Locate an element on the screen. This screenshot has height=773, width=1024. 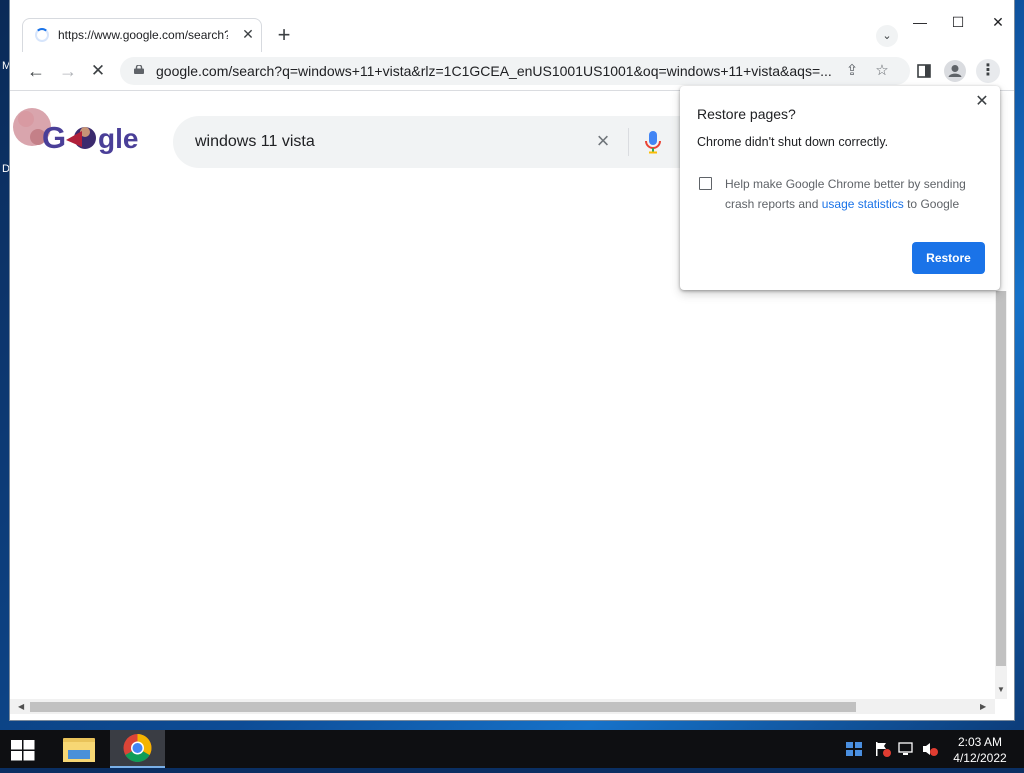
folder-icon is located at coordinates (79, 750).